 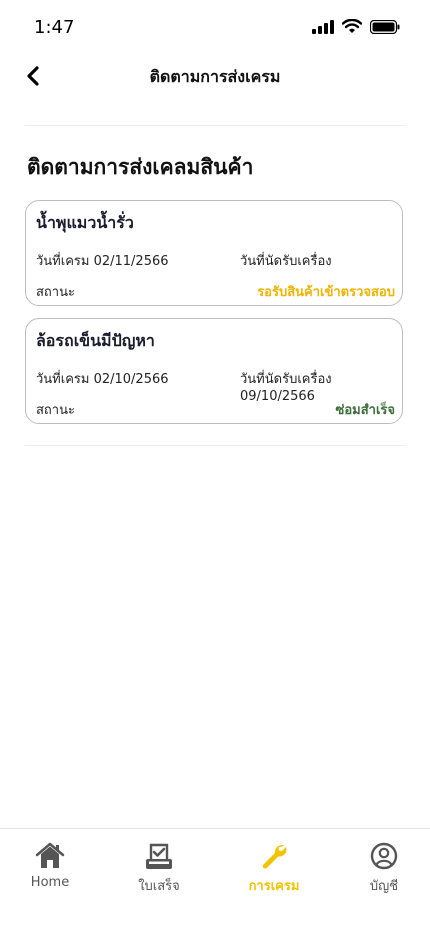 I want to click on signal-icon, so click(x=323, y=26).